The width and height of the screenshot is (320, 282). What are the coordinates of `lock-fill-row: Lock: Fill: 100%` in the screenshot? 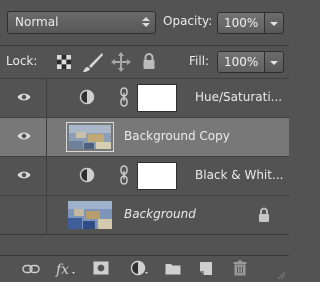 It's located at (144, 62).